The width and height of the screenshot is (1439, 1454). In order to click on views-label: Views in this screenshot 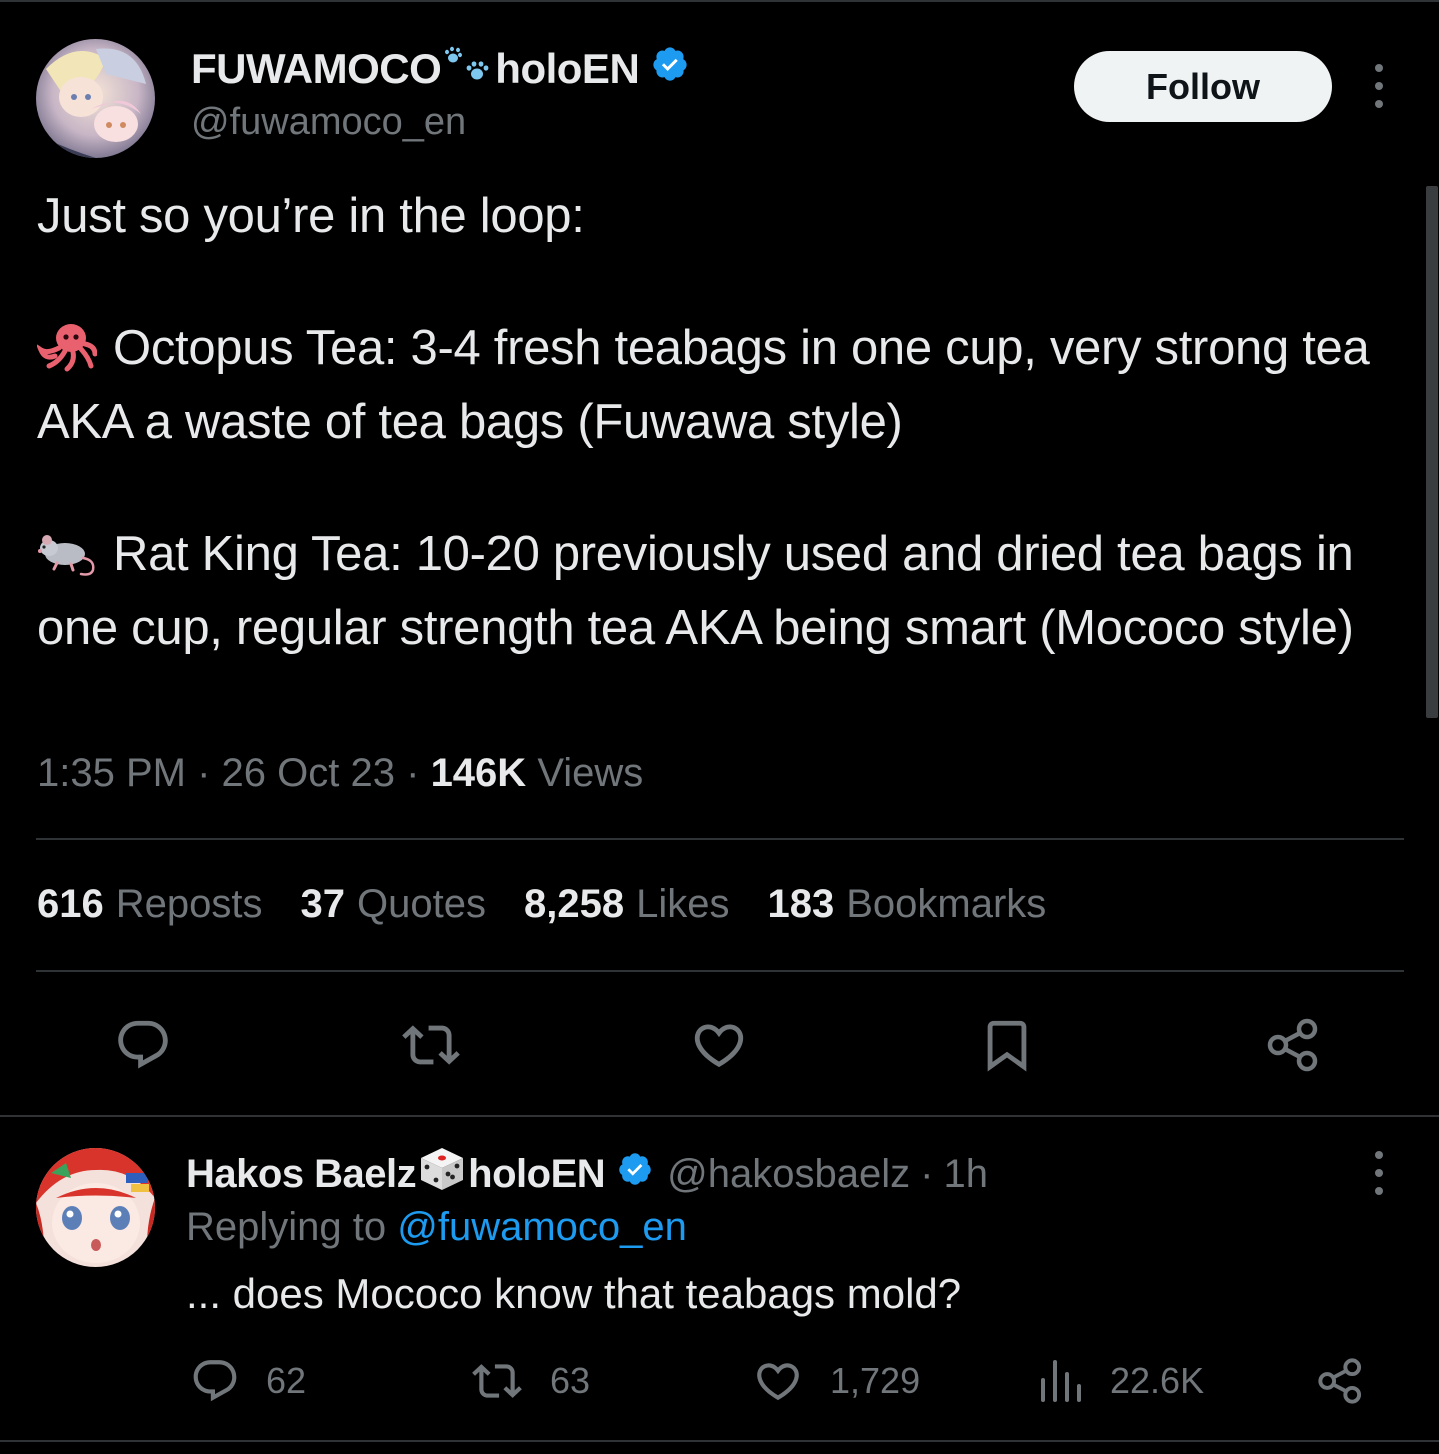, I will do `click(590, 773)`.